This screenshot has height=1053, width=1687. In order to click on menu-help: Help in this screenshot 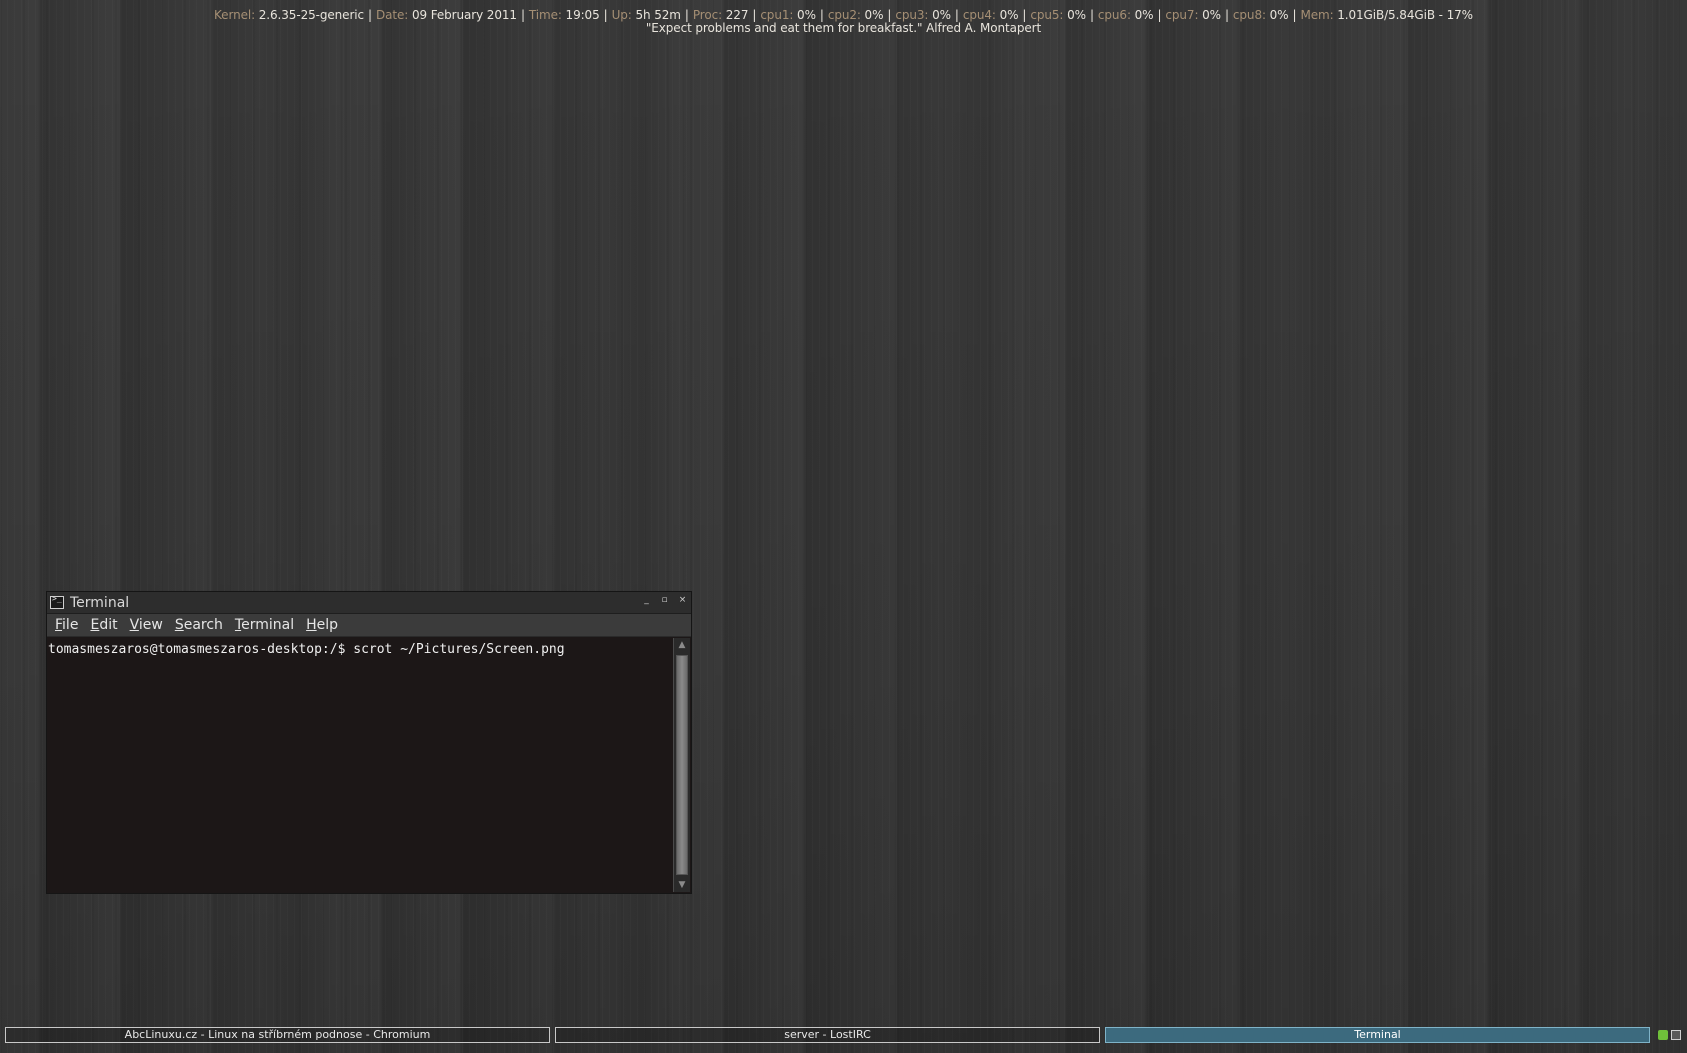, I will do `click(322, 625)`.